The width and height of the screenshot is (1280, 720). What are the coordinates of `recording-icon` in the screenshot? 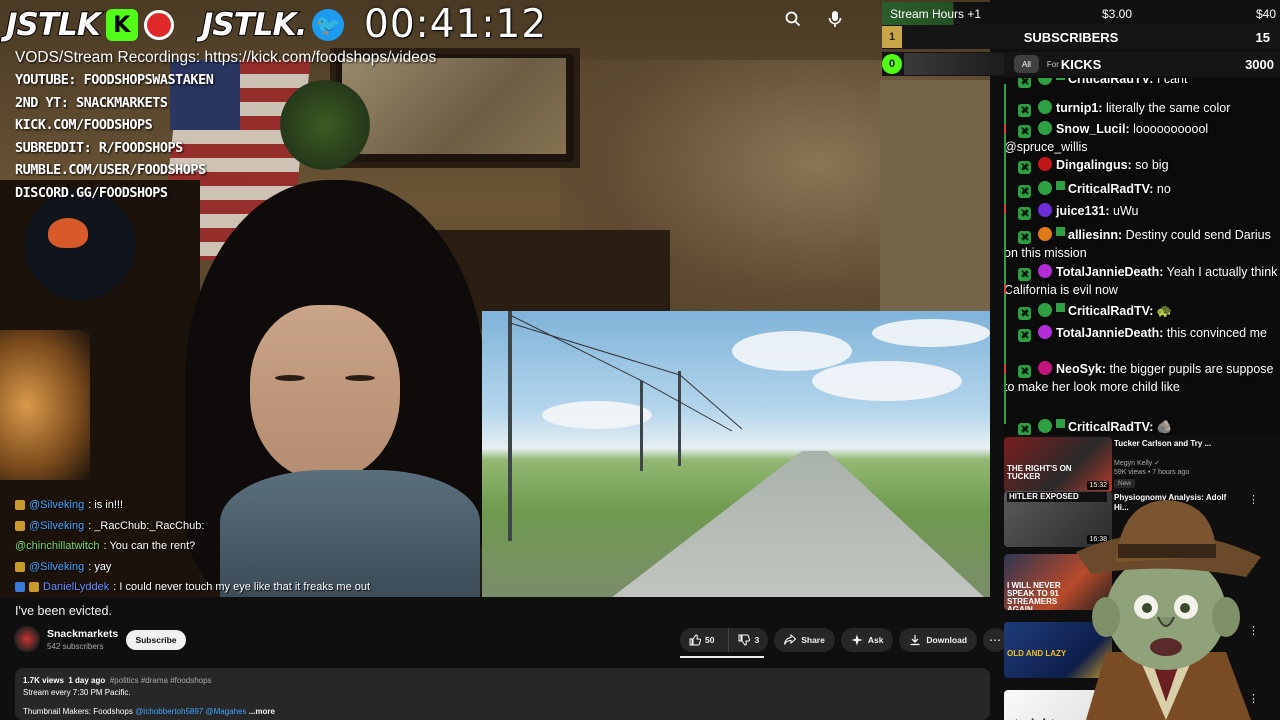 It's located at (158, 25).